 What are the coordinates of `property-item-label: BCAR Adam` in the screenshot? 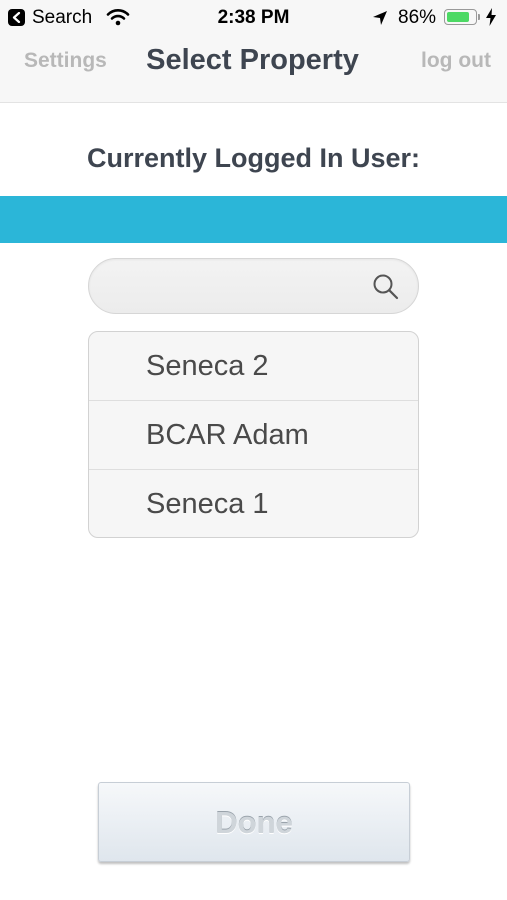 It's located at (227, 435).